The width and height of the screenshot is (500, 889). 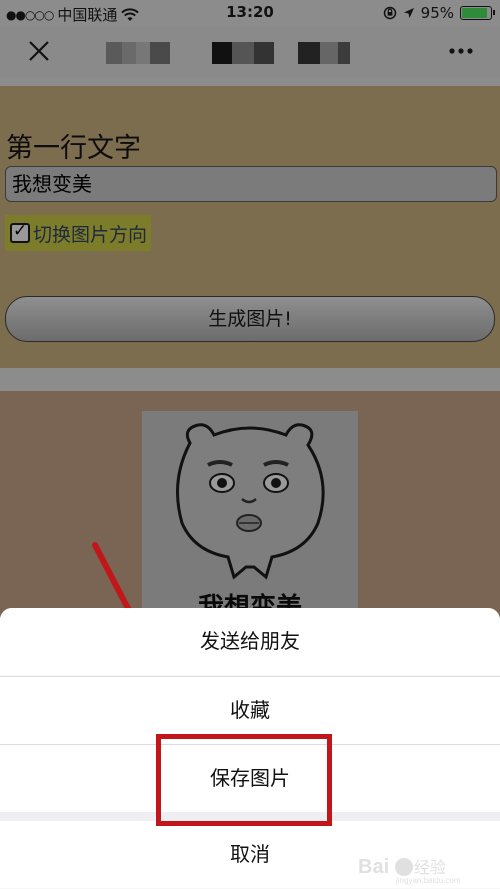 What do you see at coordinates (250, 641) in the screenshot?
I see `send-to-friend-option: 发送给朋友` at bounding box center [250, 641].